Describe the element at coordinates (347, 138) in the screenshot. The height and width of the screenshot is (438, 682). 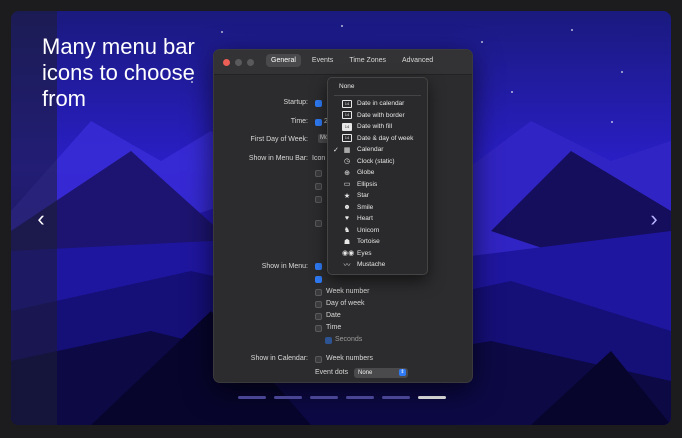
I see `date-day-icon: 14` at that location.